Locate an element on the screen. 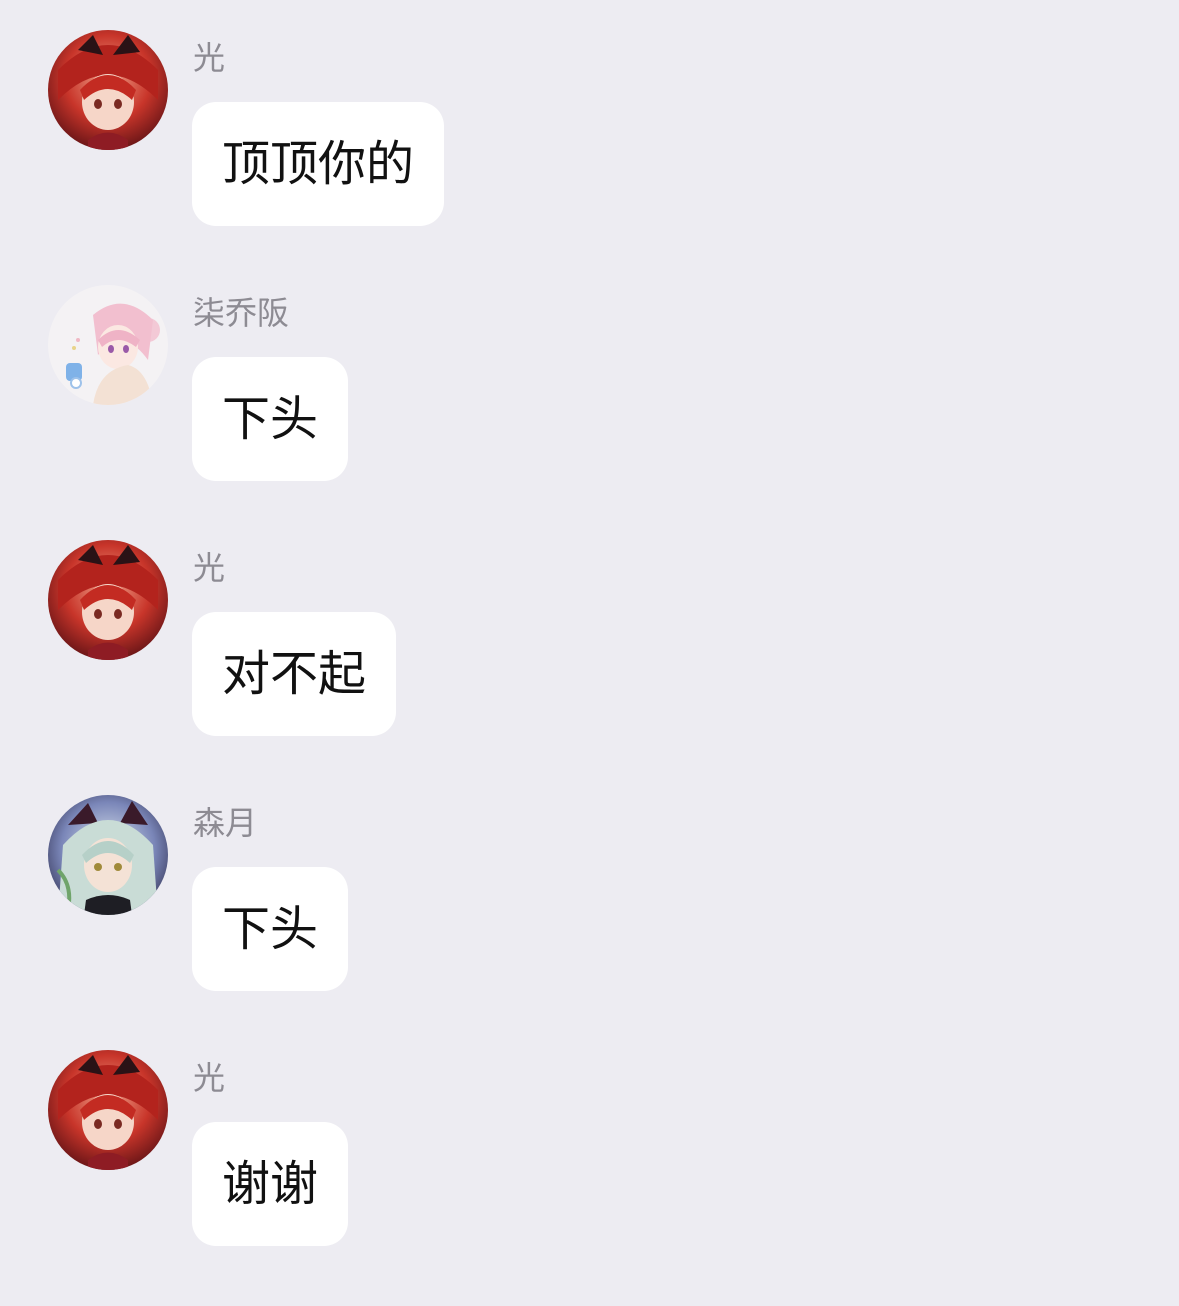 This screenshot has height=1306, width=1179. sender-name: 森月 is located at coordinates (225, 823).